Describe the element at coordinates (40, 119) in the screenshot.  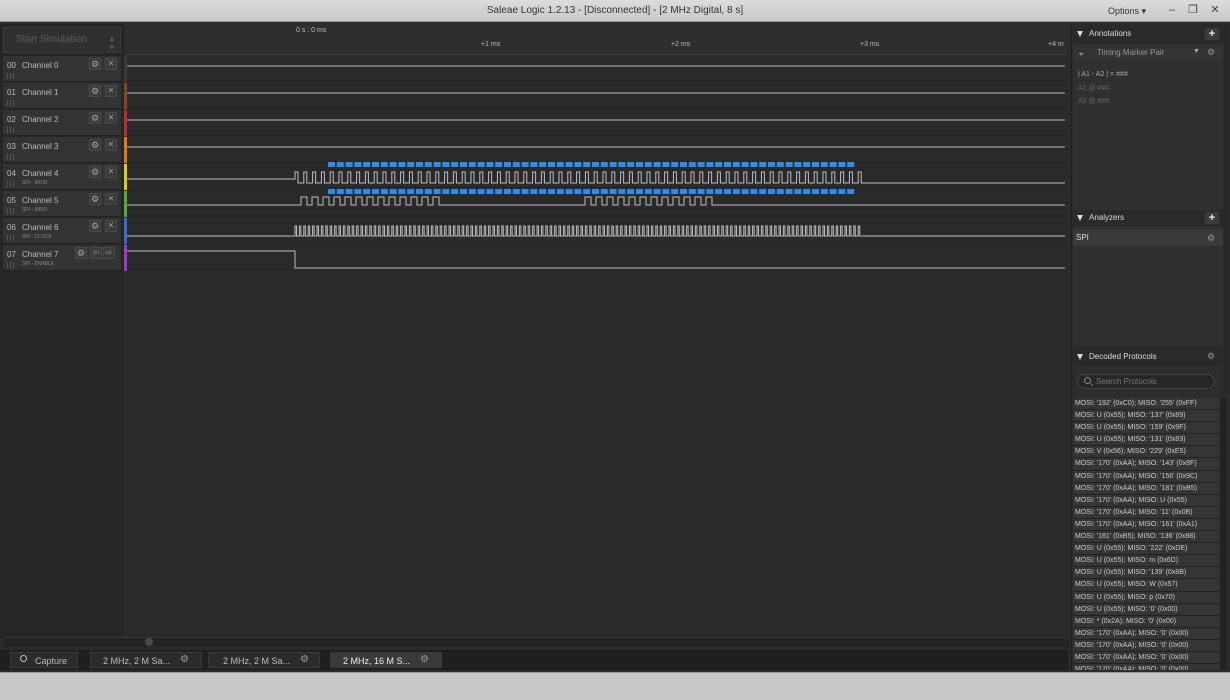
I see `channel-name: Channel 2` at that location.